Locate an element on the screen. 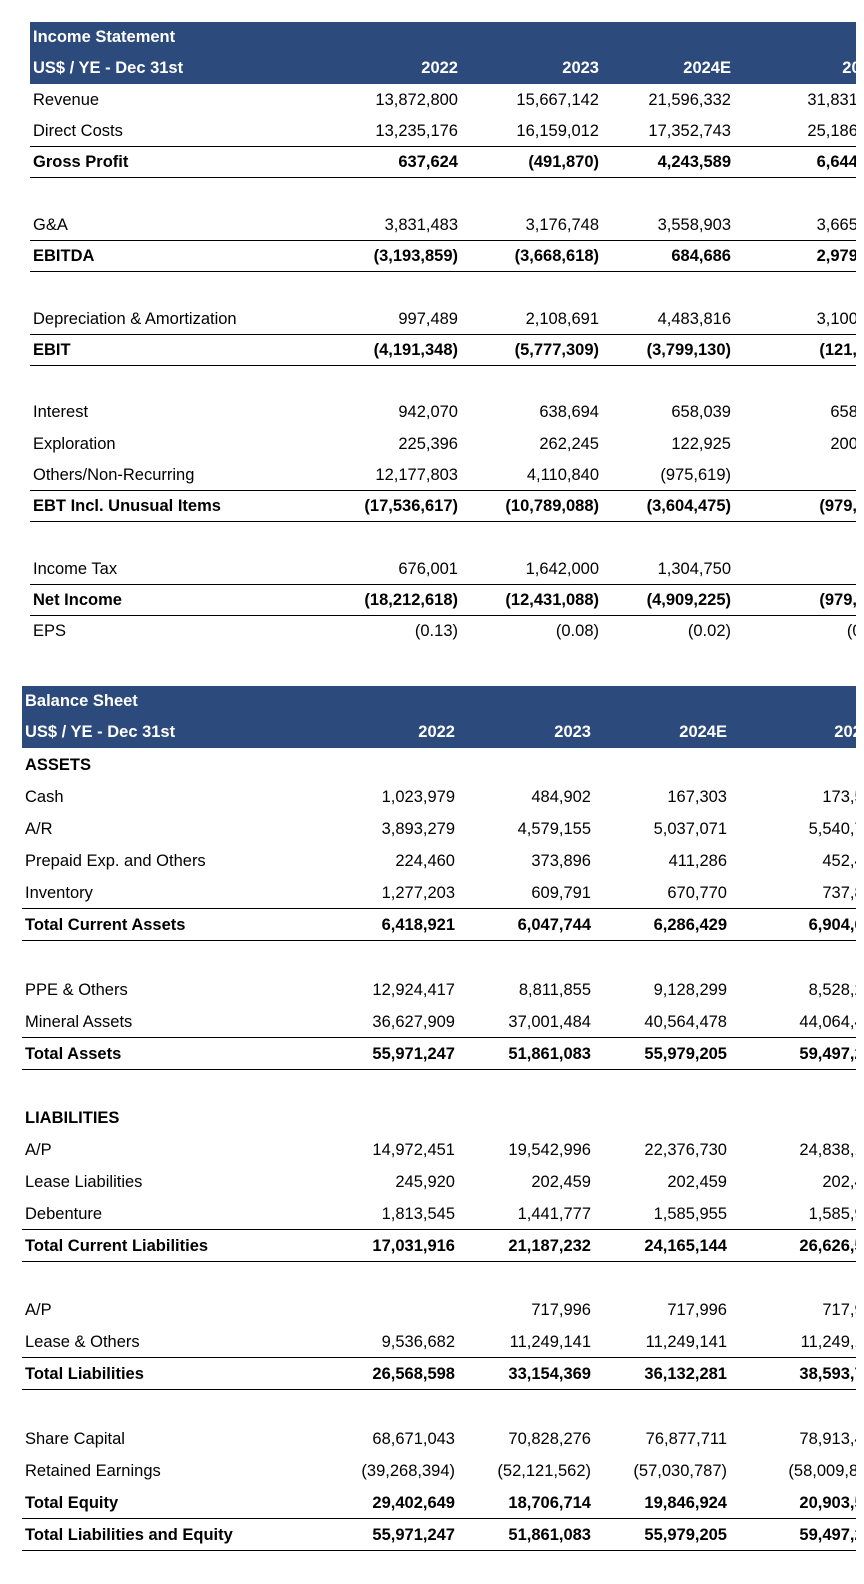 This screenshot has height=1584, width=864. row-inventory: Inventory 1,277,203 609,791 670,770 737,847 is located at coordinates (439, 893).